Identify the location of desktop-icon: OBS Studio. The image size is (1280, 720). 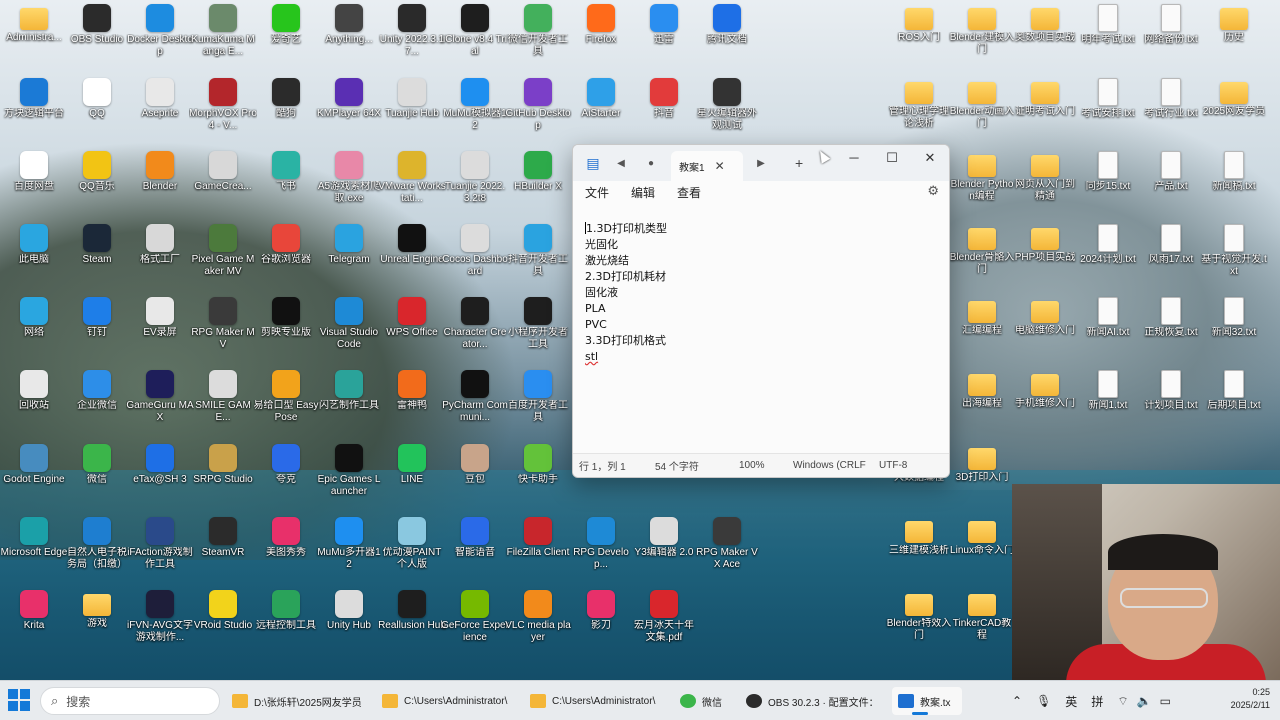
(97, 39).